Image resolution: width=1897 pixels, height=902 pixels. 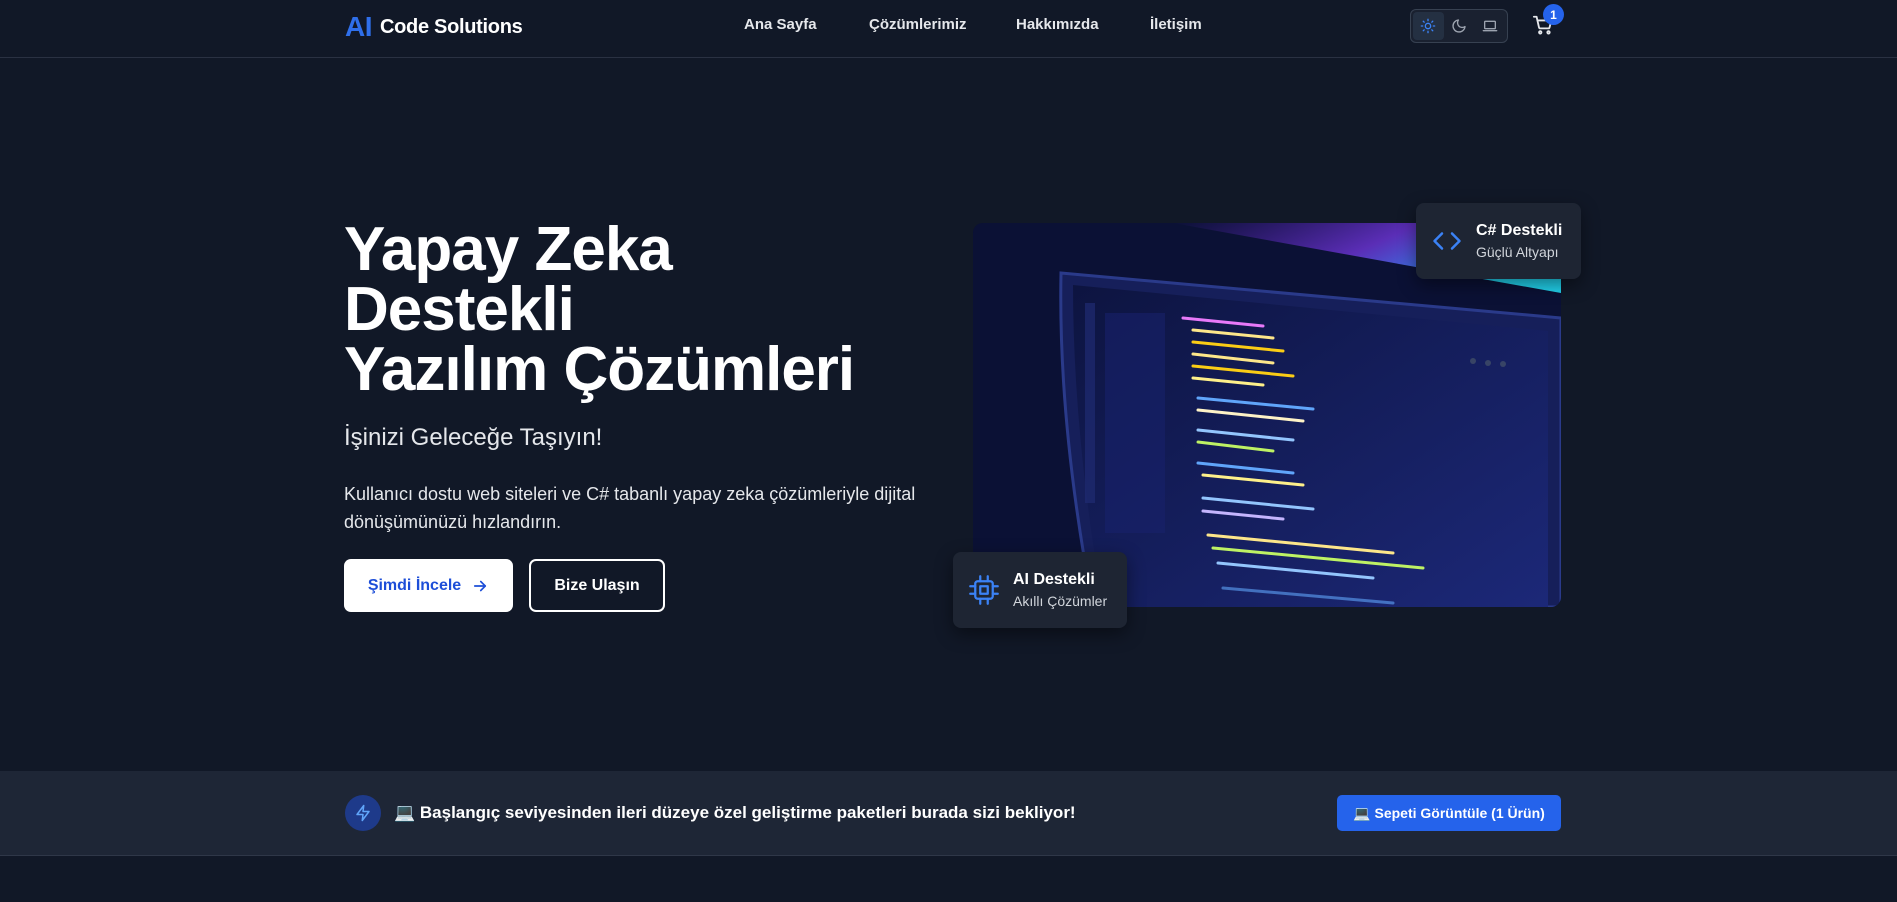 What do you see at coordinates (1060, 601) in the screenshot?
I see `card-subtitle: Akıllı Çözümler` at bounding box center [1060, 601].